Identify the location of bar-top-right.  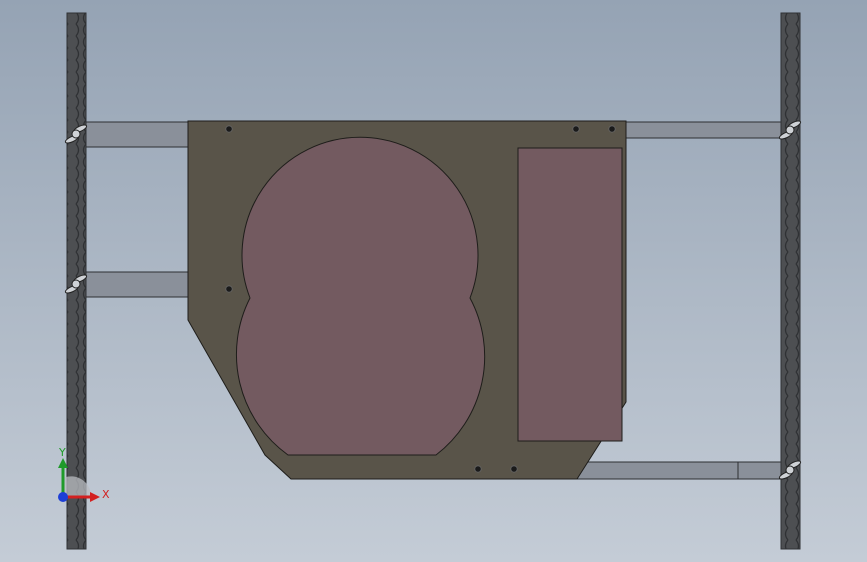
(703, 130).